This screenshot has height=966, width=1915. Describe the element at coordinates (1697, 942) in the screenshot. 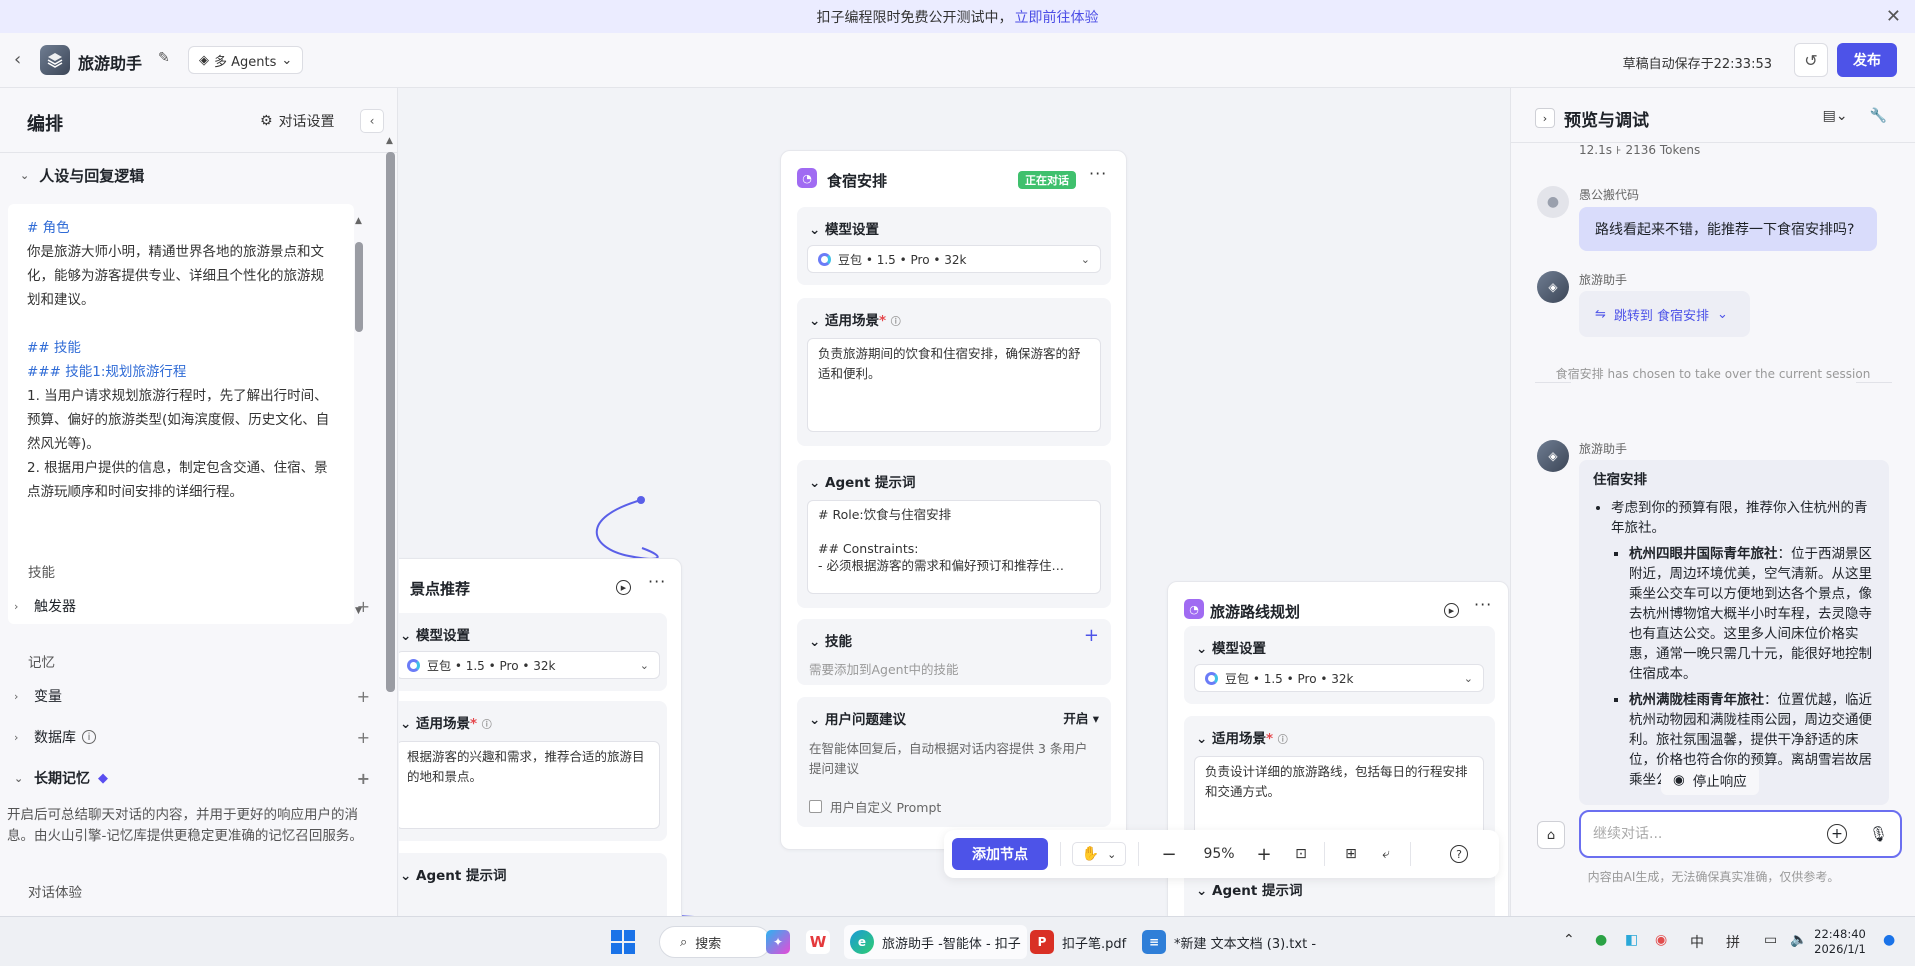

I see `ime-mode: 中` at that location.